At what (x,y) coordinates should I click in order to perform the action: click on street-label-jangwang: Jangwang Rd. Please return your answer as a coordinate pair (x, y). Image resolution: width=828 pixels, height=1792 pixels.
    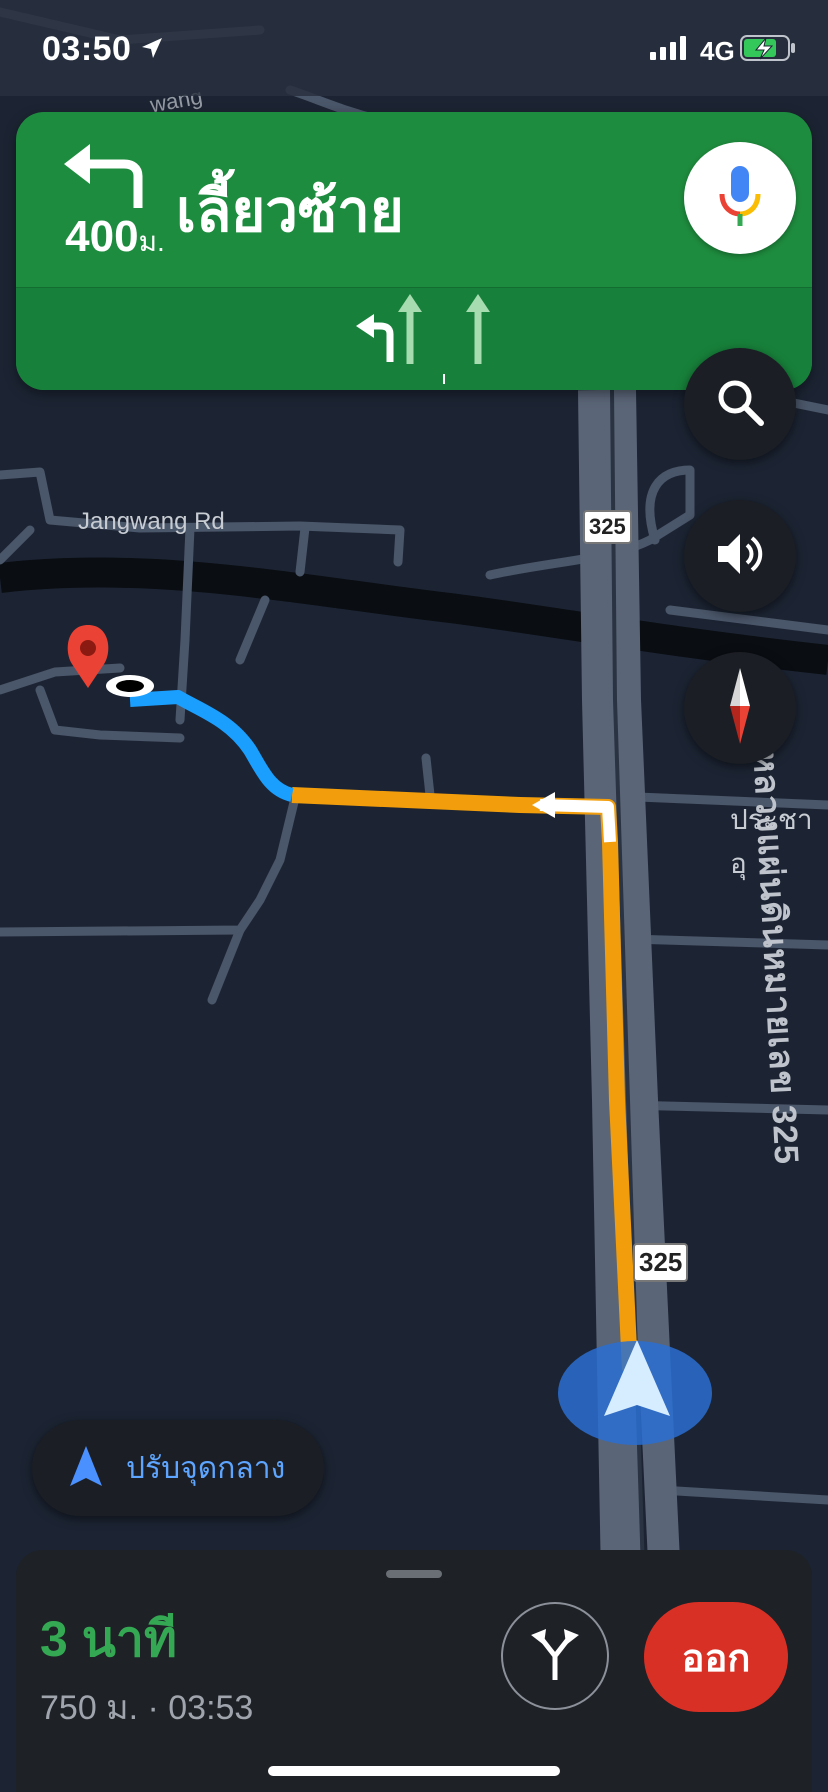
    Looking at the image, I should click on (151, 521).